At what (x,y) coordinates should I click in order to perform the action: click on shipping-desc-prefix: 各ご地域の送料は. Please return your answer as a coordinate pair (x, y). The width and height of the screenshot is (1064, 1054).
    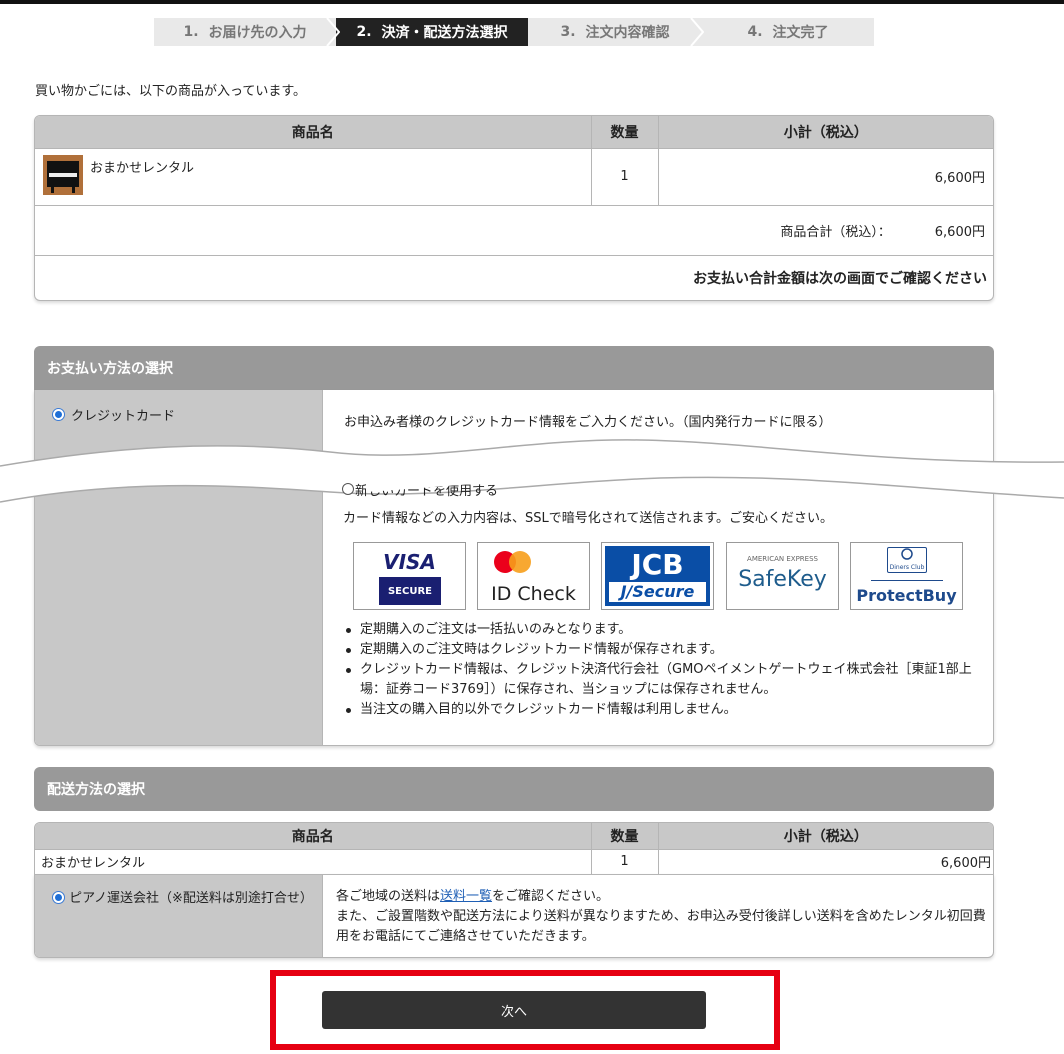
    Looking at the image, I should click on (388, 896).